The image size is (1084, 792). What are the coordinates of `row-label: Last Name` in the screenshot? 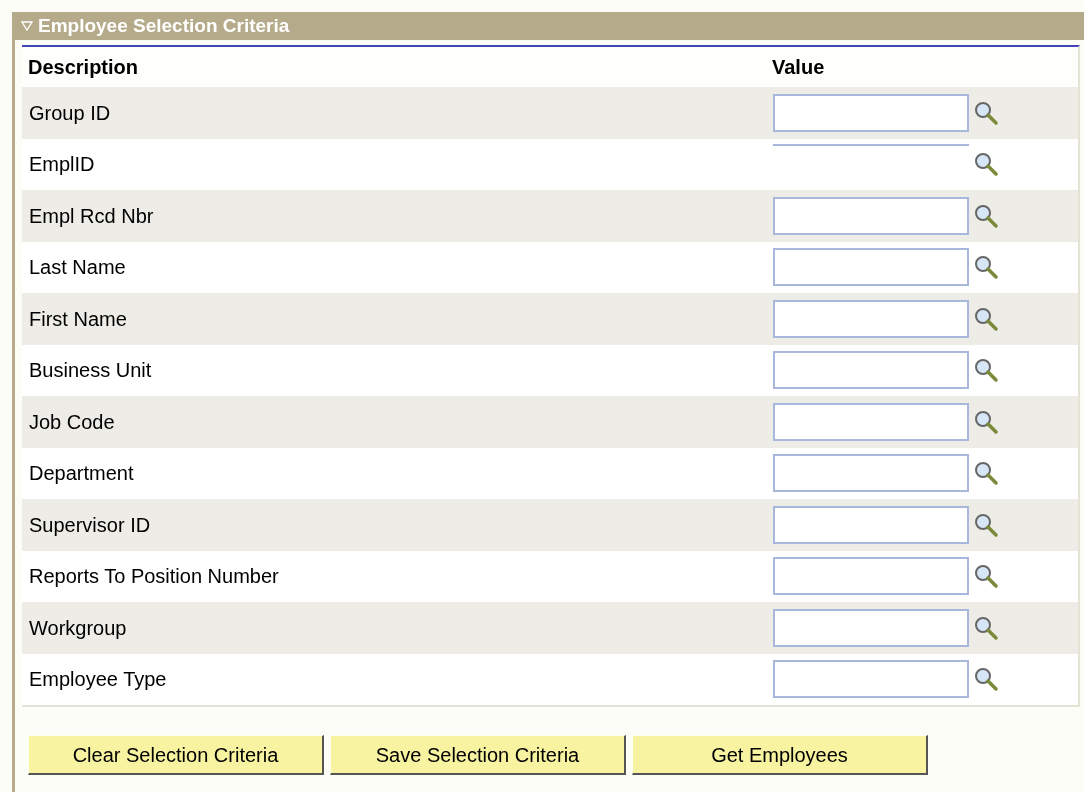 It's located at (77, 268).